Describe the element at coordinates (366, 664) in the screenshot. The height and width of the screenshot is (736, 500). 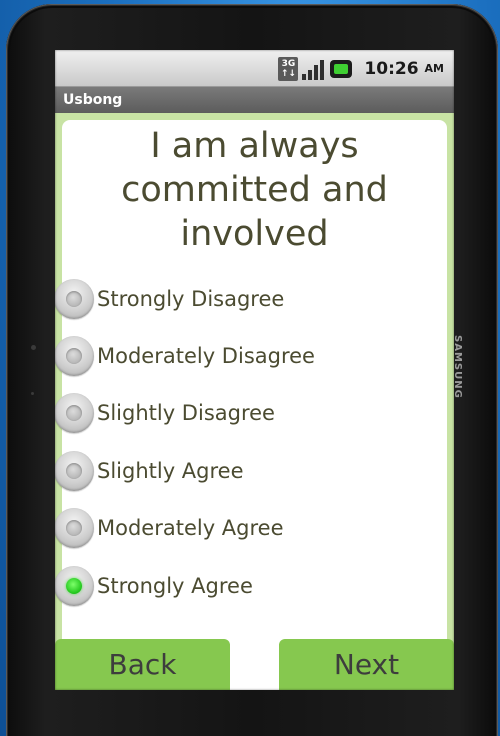
I see `next-button: Next` at that location.